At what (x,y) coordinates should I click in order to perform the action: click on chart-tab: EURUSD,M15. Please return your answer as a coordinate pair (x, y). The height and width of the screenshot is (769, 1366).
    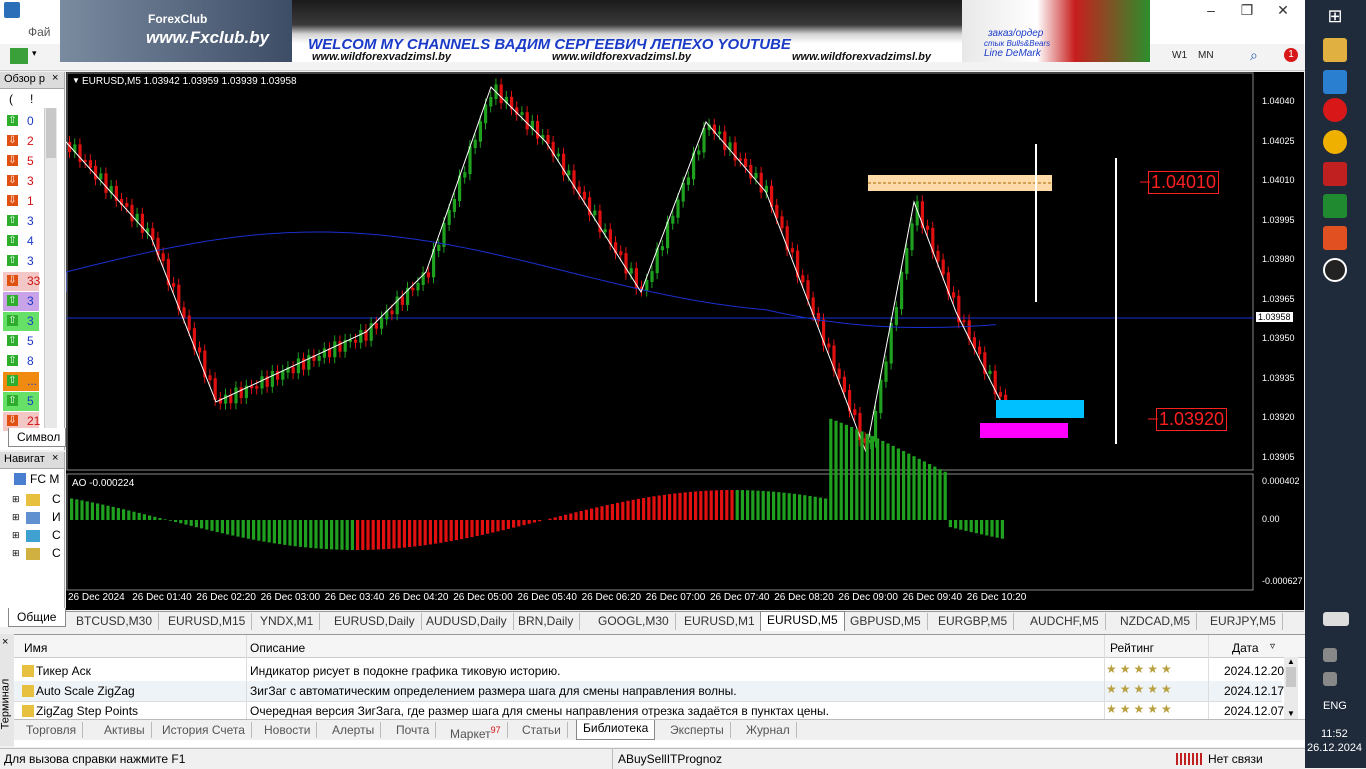
    Looking at the image, I should click on (207, 621).